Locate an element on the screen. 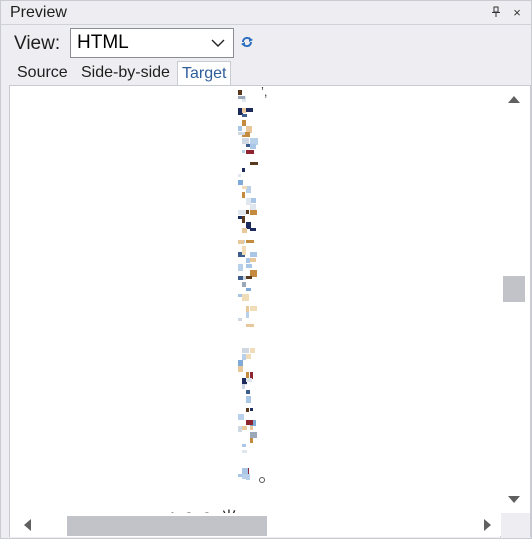 The width and height of the screenshot is (532, 539). view-select: HTML is located at coordinates (152, 43).